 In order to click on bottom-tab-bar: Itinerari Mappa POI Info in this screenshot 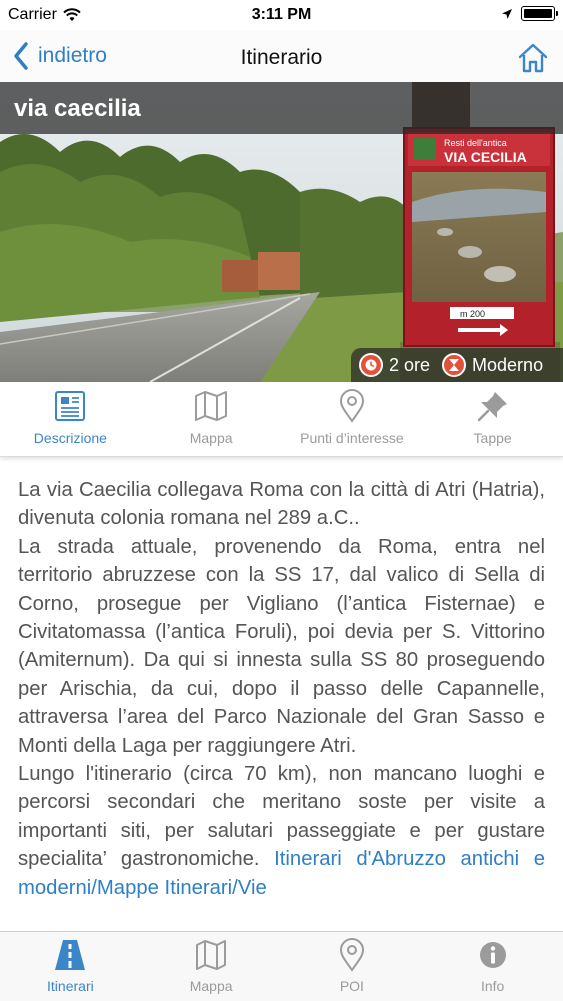, I will do `click(281, 966)`.